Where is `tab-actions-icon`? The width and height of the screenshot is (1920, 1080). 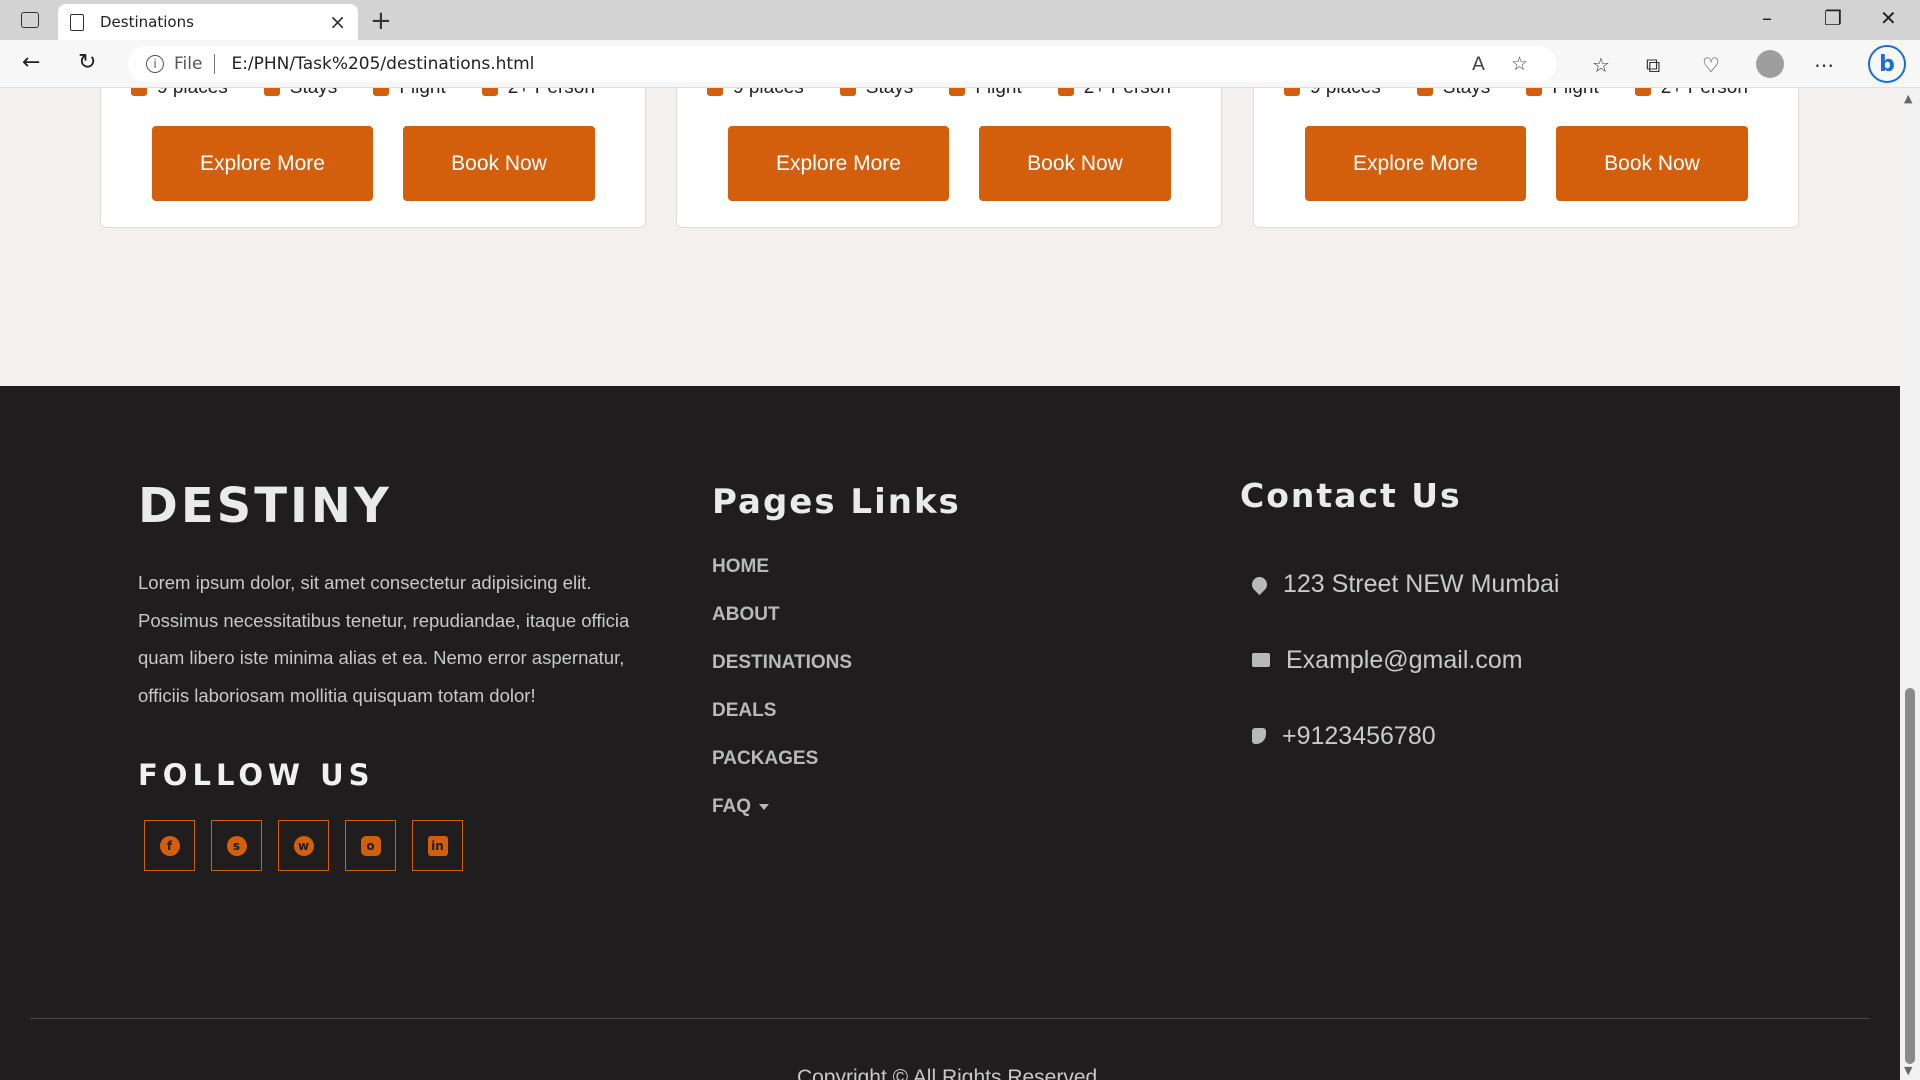
tab-actions-icon is located at coordinates (30, 20).